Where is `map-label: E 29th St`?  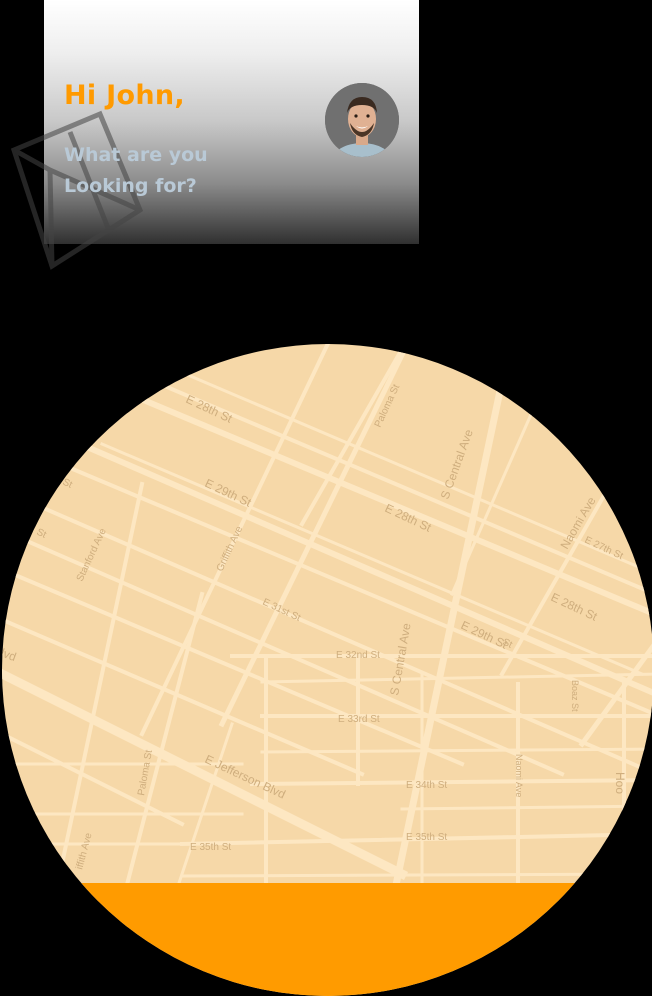
map-label: E 29th St is located at coordinates (228, 493).